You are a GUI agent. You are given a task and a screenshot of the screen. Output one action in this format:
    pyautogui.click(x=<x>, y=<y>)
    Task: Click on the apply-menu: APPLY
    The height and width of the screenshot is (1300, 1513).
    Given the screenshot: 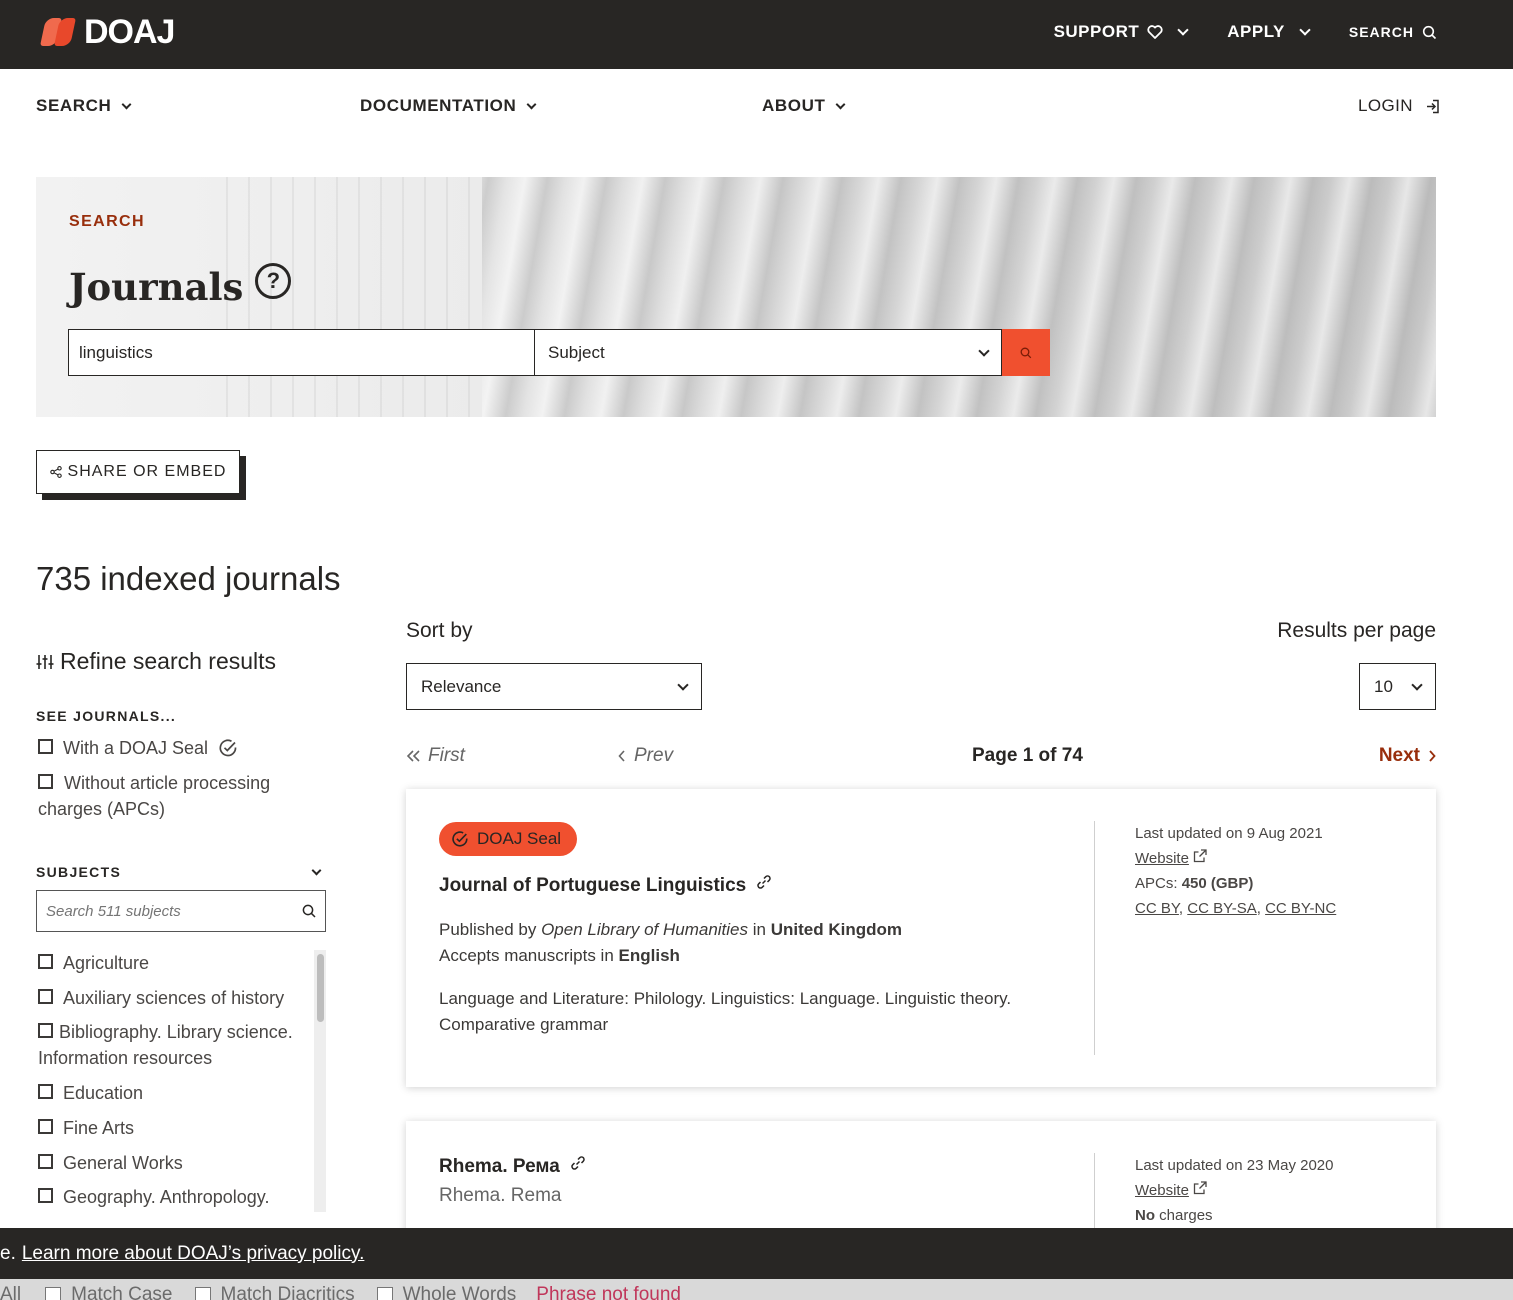 What is the action you would take?
    pyautogui.click(x=1269, y=32)
    